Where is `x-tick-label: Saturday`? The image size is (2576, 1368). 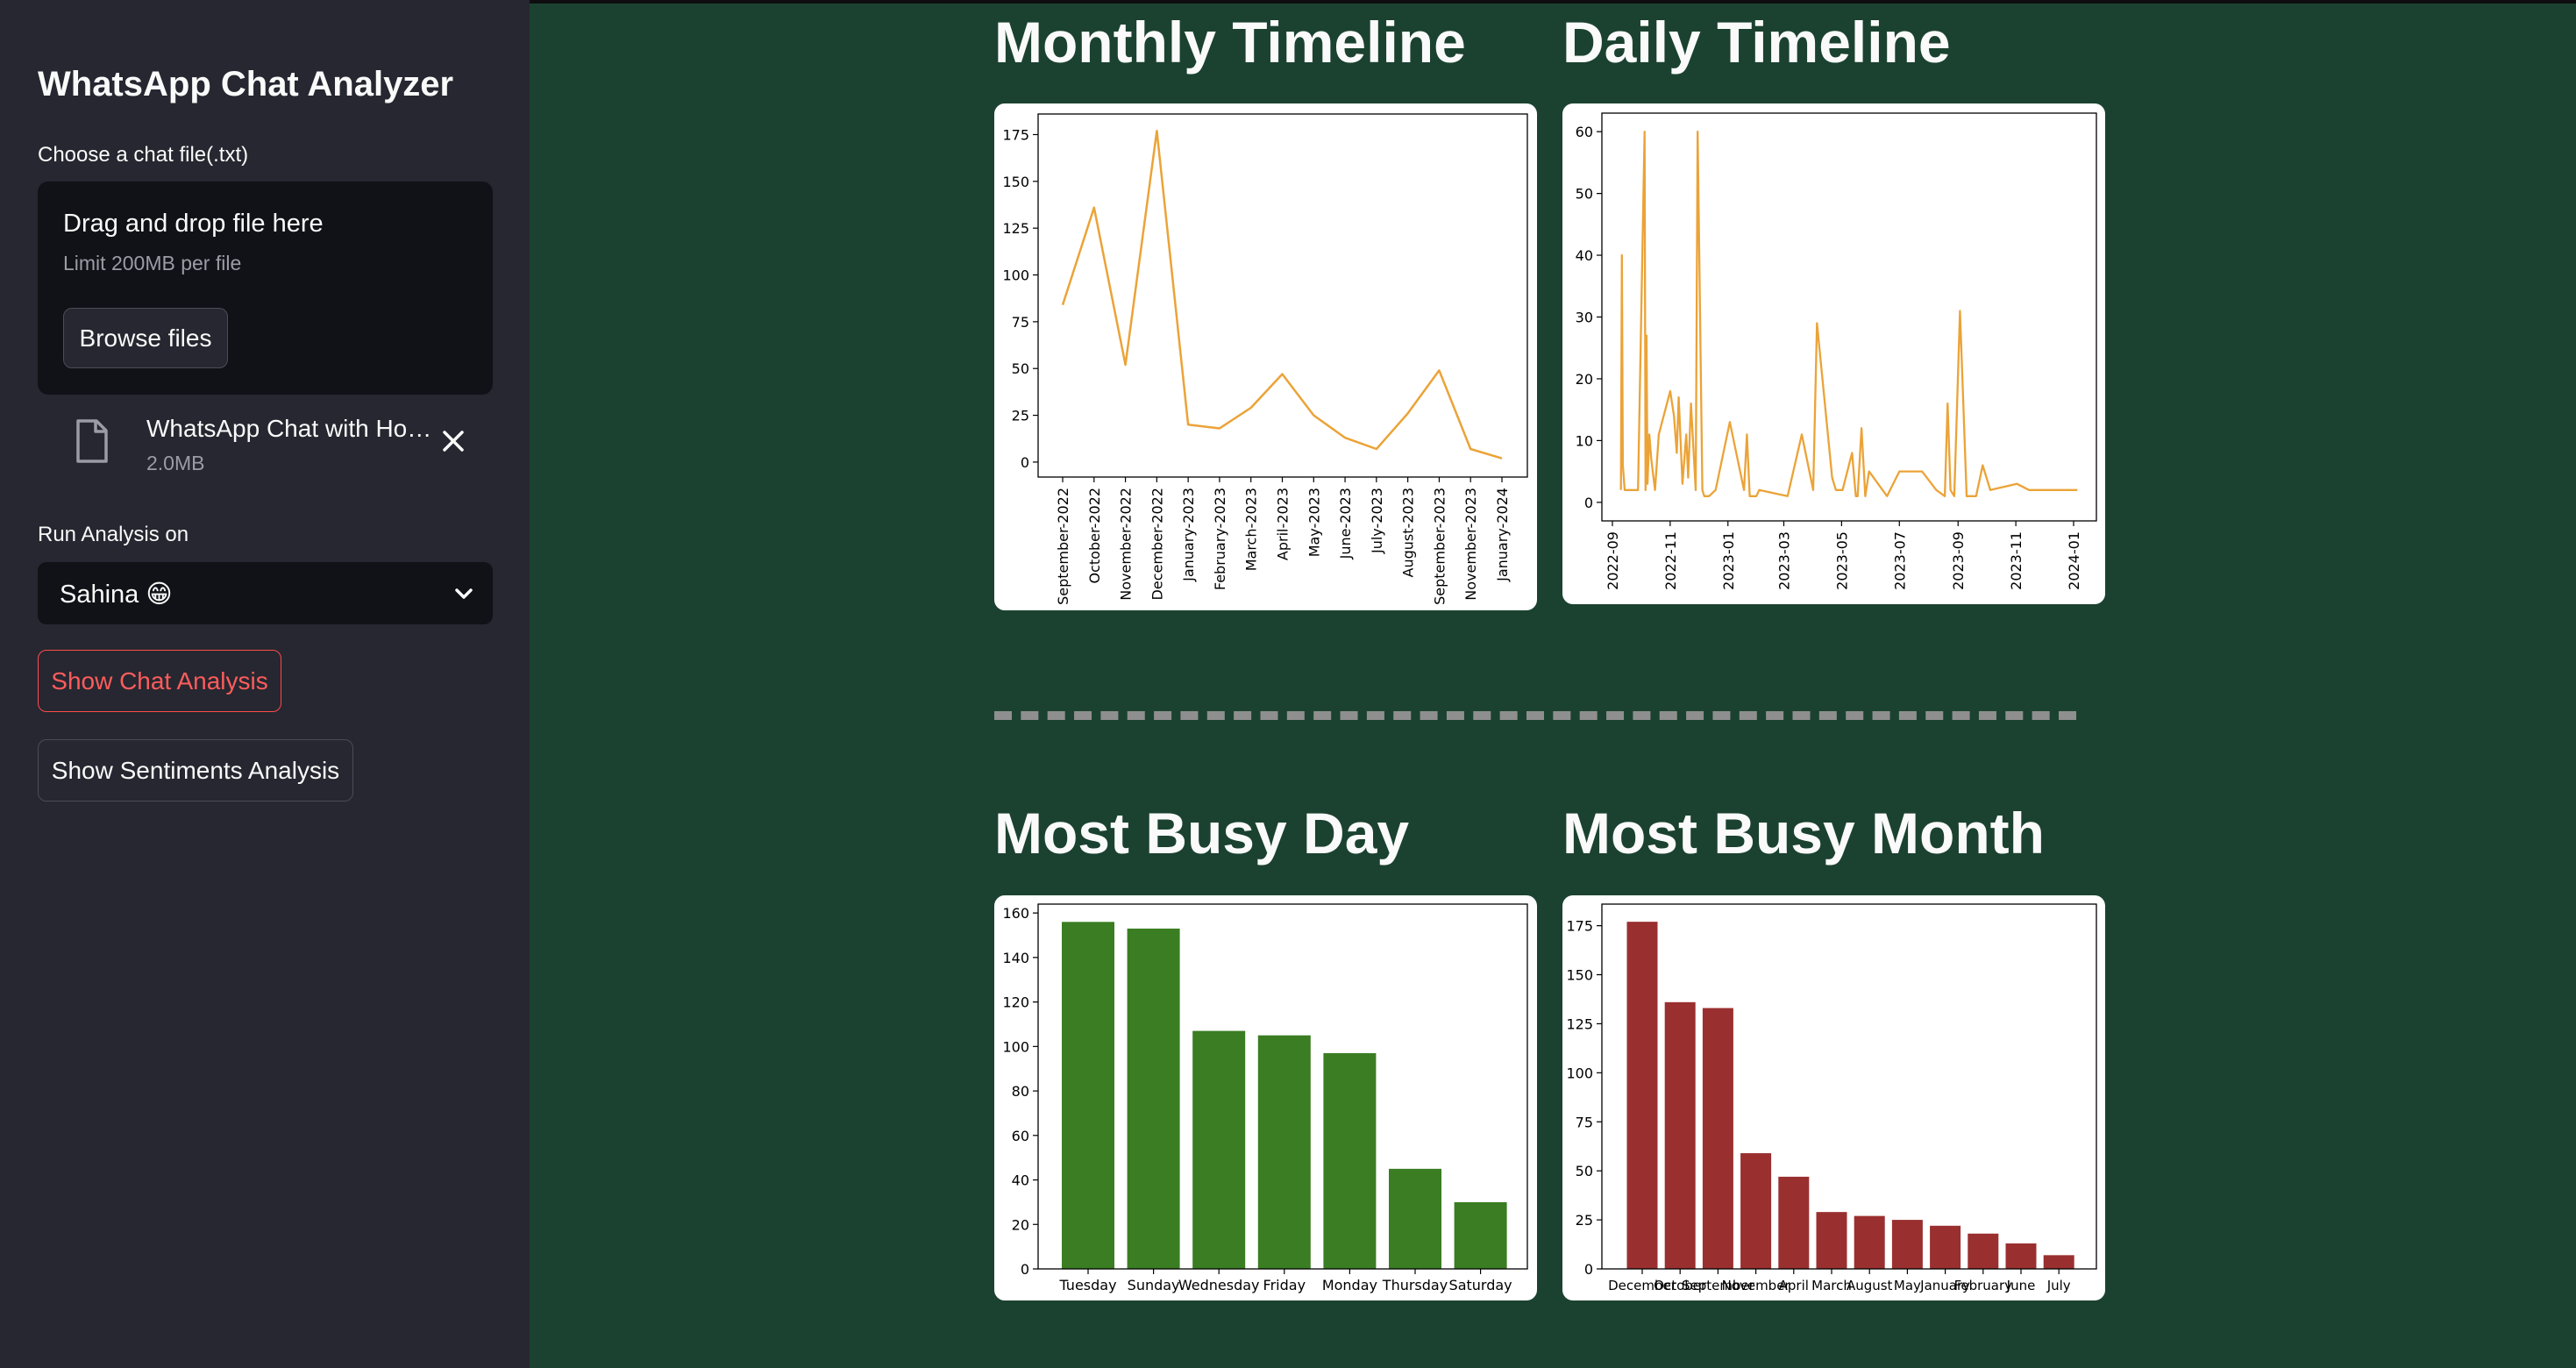
x-tick-label: Saturday is located at coordinates (1480, 1285).